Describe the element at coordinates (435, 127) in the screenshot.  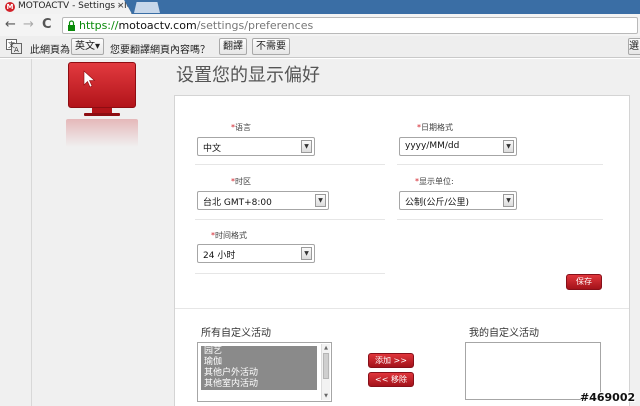
I see `date-format-label: *日期格式` at that location.